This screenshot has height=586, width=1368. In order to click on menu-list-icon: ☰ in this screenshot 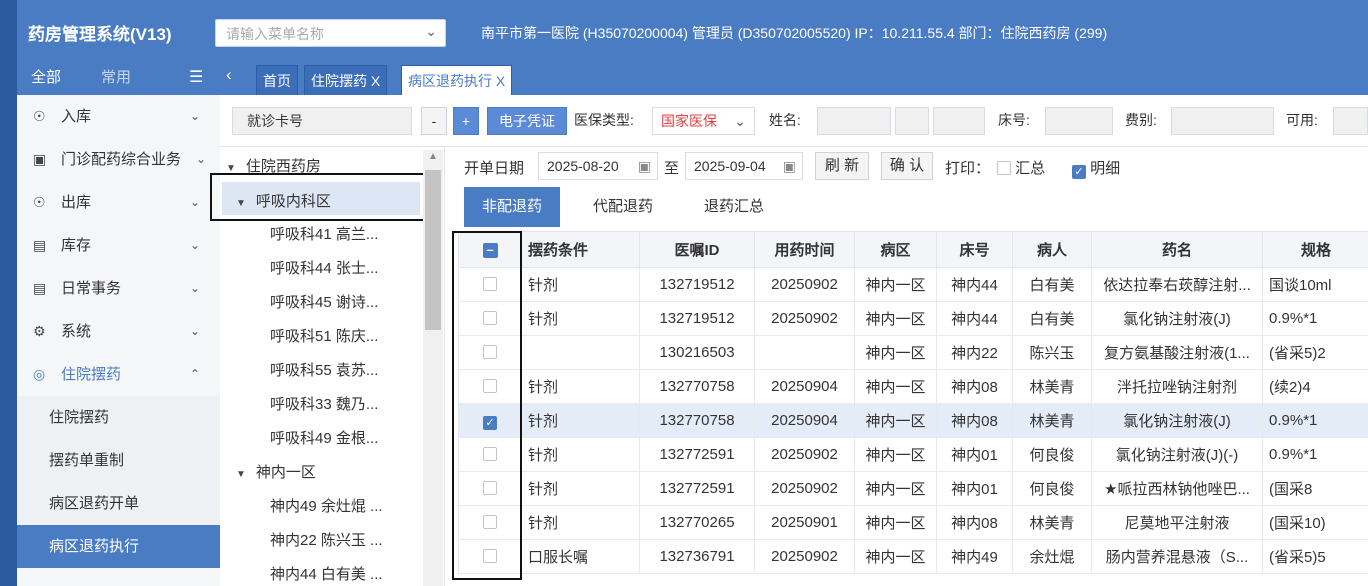, I will do `click(196, 77)`.